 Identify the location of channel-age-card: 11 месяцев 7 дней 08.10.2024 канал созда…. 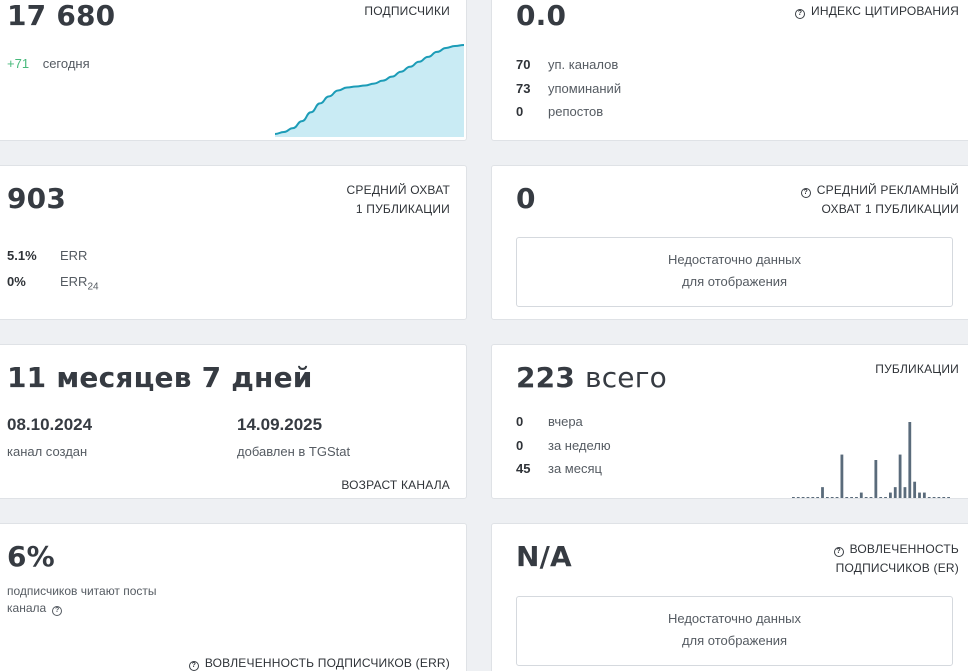
(233, 421).